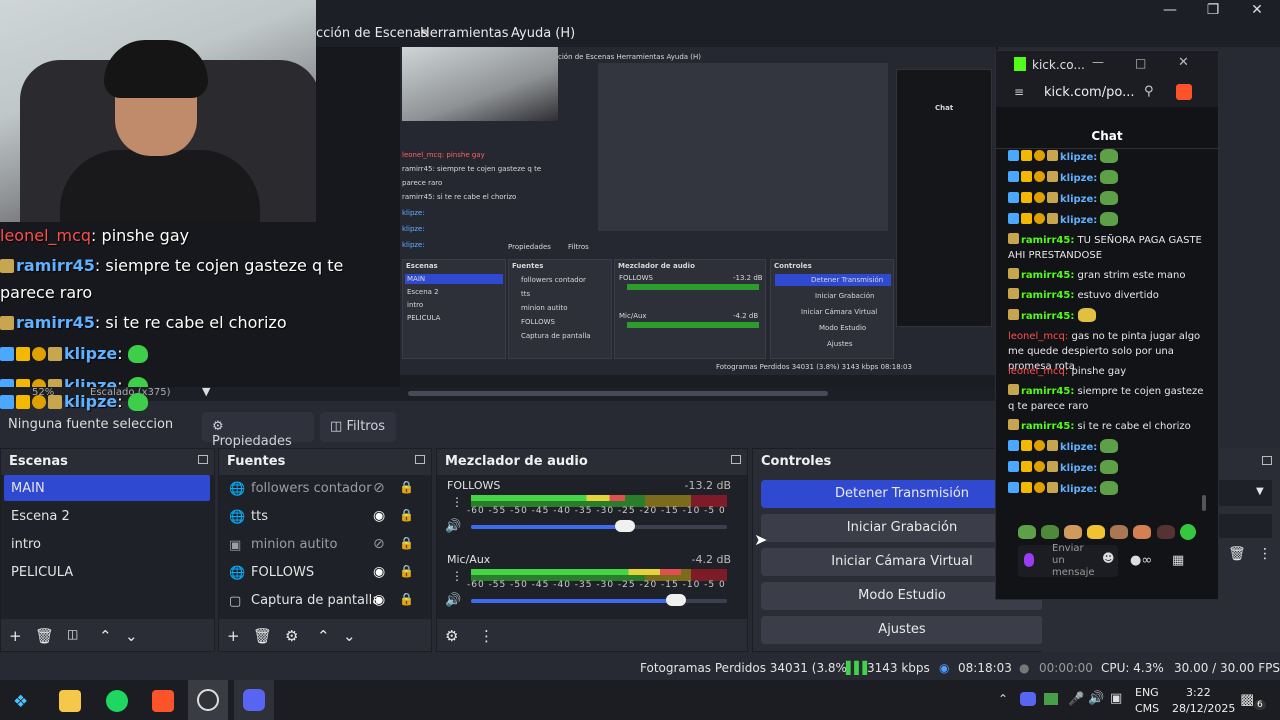 This screenshot has width=1280, height=720. Describe the element at coordinates (1116, 698) in the screenshot. I see `network-icon: ▣` at that location.